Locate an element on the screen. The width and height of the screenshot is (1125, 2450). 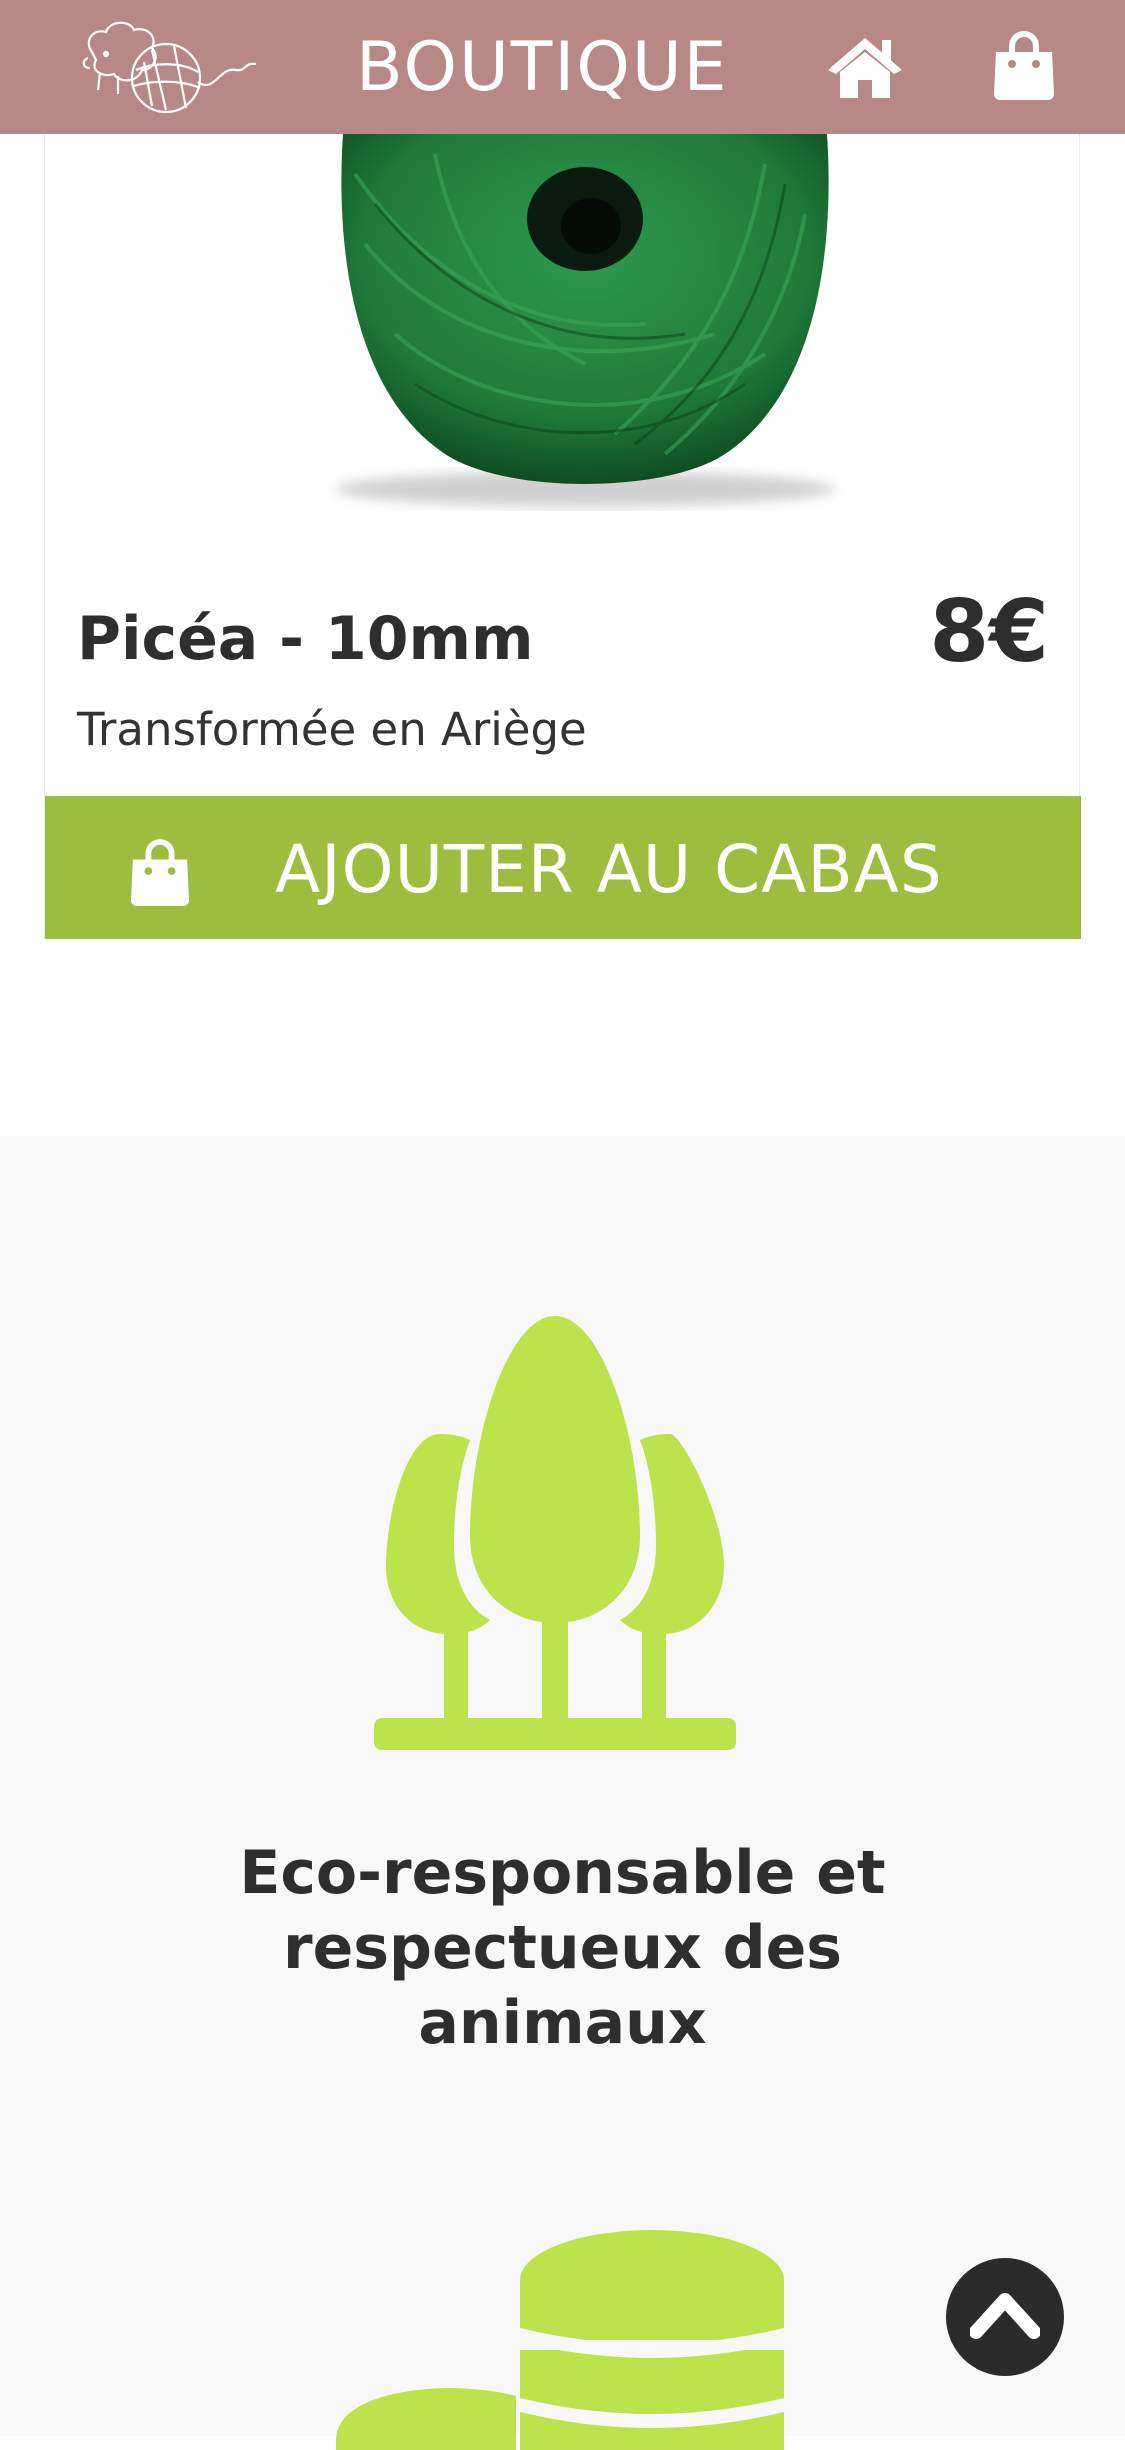
page-title: BOUTIQUE is located at coordinates (542, 67).